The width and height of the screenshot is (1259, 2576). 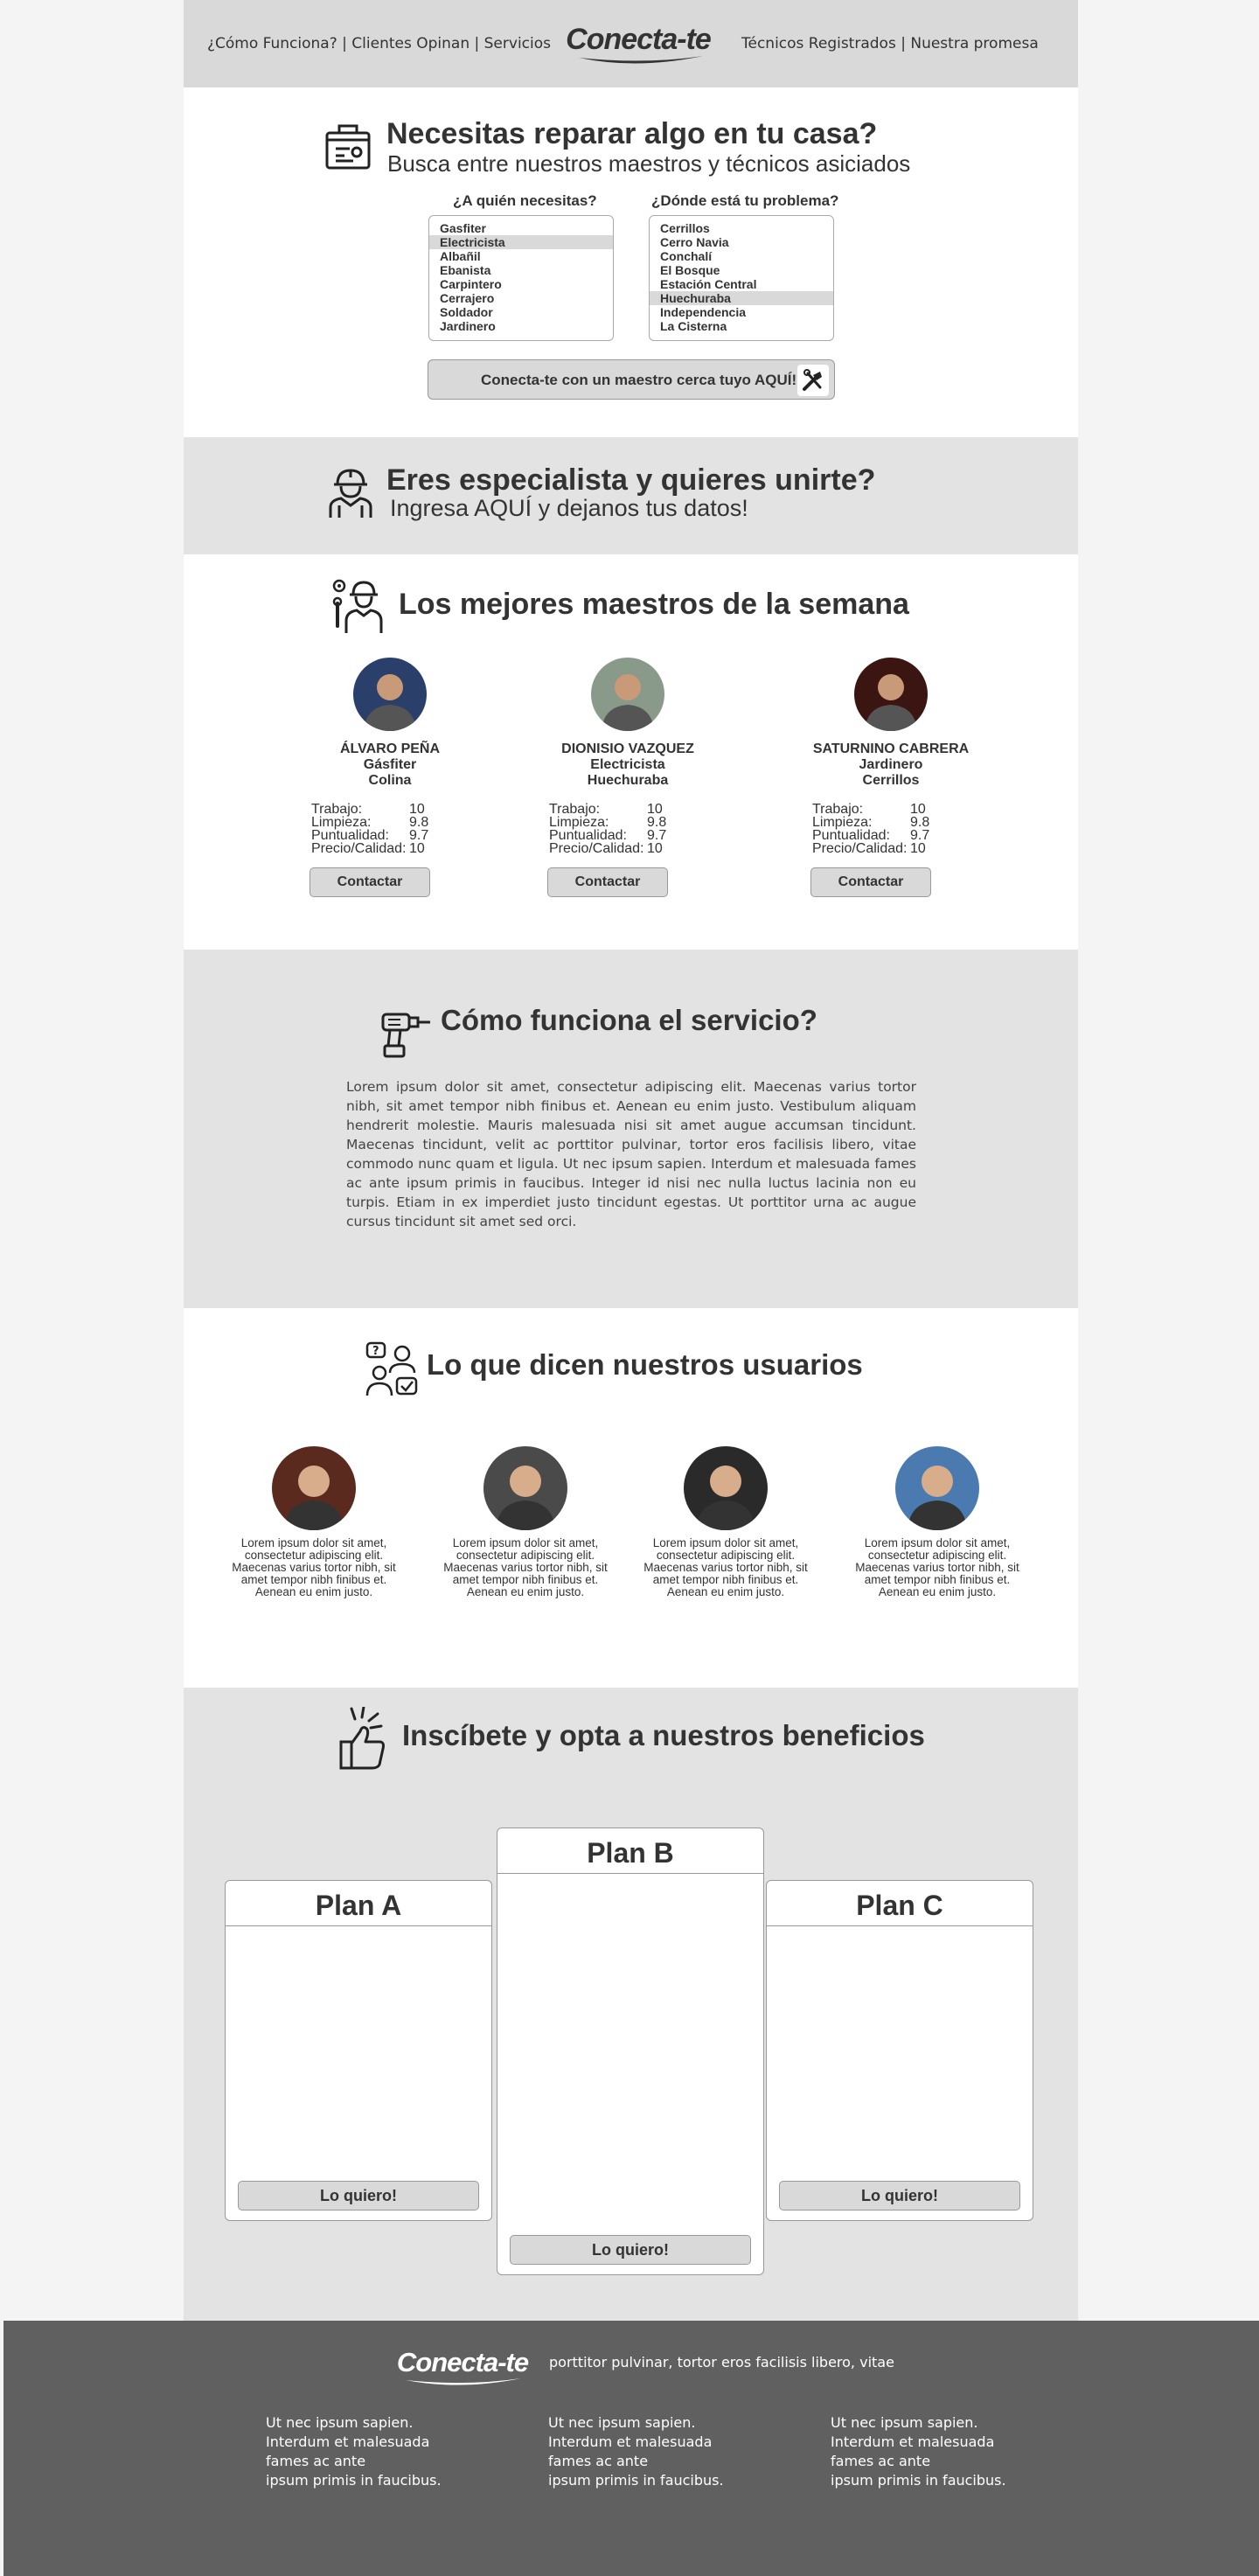 What do you see at coordinates (891, 780) in the screenshot?
I see `worker-city: Cerrillos` at bounding box center [891, 780].